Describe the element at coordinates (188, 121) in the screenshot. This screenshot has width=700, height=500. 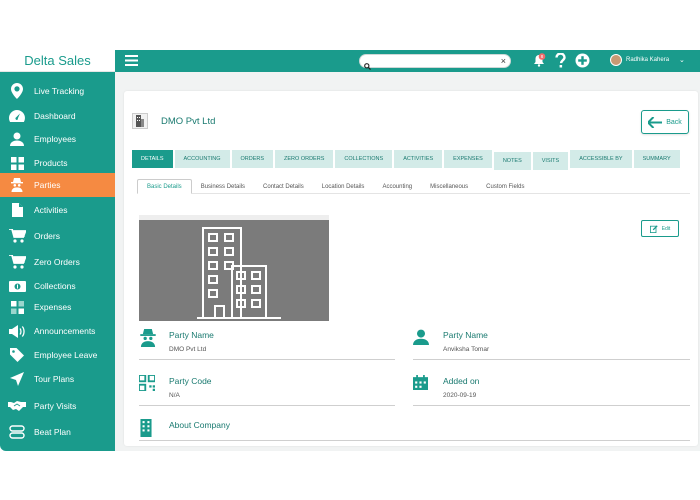
I see `page-title: DMO Pvt Ltd` at that location.